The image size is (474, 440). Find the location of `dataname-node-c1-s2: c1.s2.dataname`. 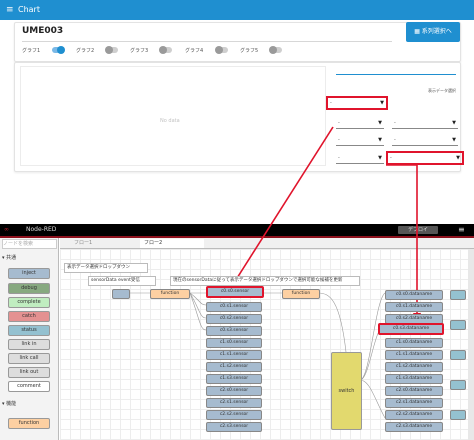

dataname-node-c1-s2: c1.s2.dataname is located at coordinates (414, 367).